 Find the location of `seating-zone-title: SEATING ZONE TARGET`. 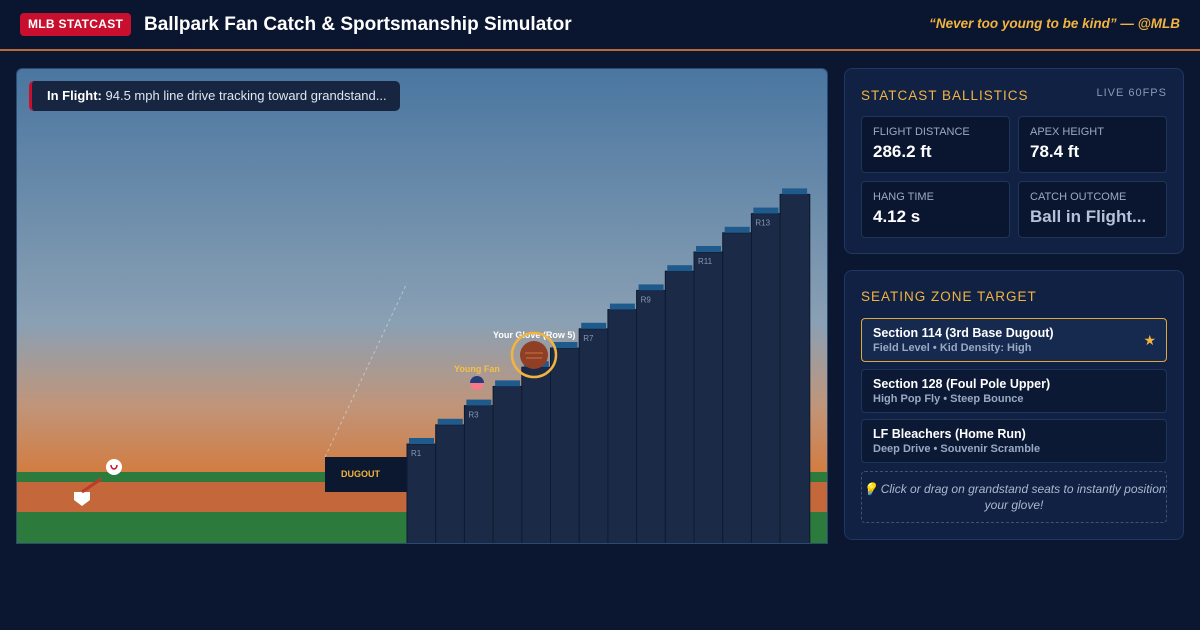

seating-zone-title: SEATING ZONE TARGET is located at coordinates (949, 296).